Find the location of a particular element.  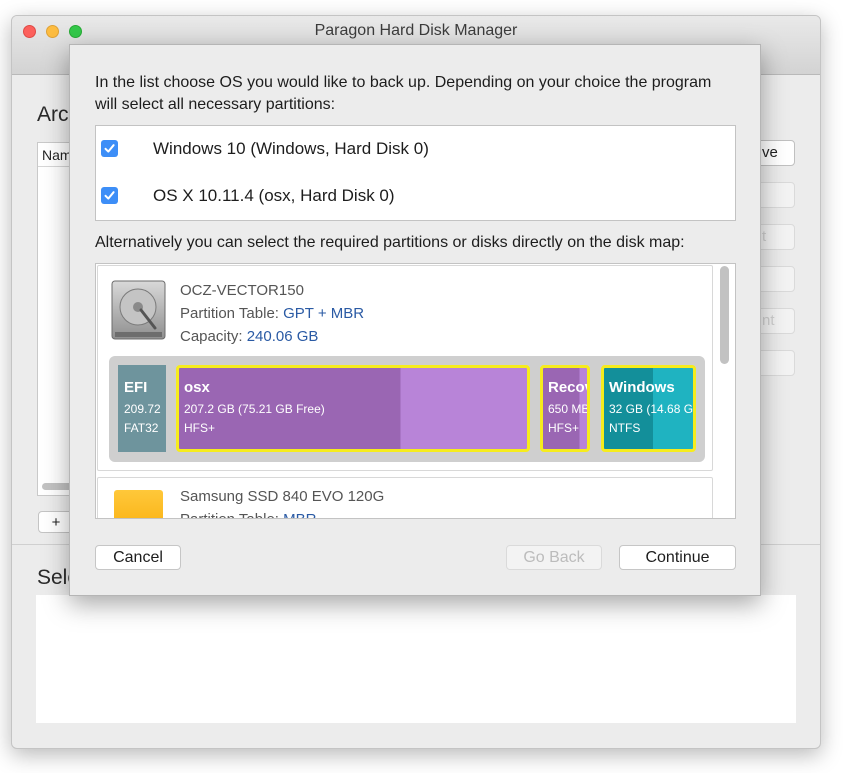

partition-osx: osx 207.2 GB (75.21 GB Free) HFS+ is located at coordinates (353, 408).